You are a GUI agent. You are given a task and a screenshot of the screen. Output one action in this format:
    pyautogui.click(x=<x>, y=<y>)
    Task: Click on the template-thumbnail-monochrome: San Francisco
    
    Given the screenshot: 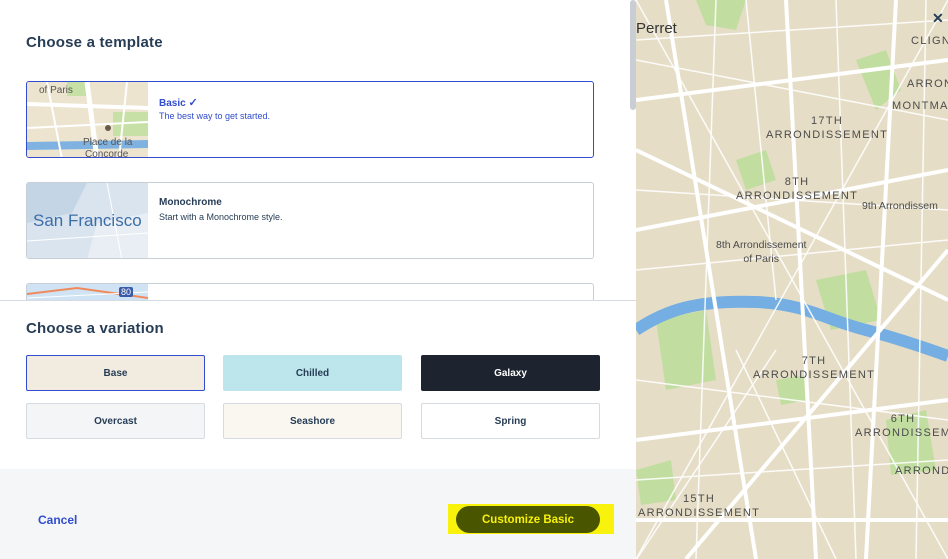 What is the action you would take?
    pyautogui.click(x=87, y=220)
    